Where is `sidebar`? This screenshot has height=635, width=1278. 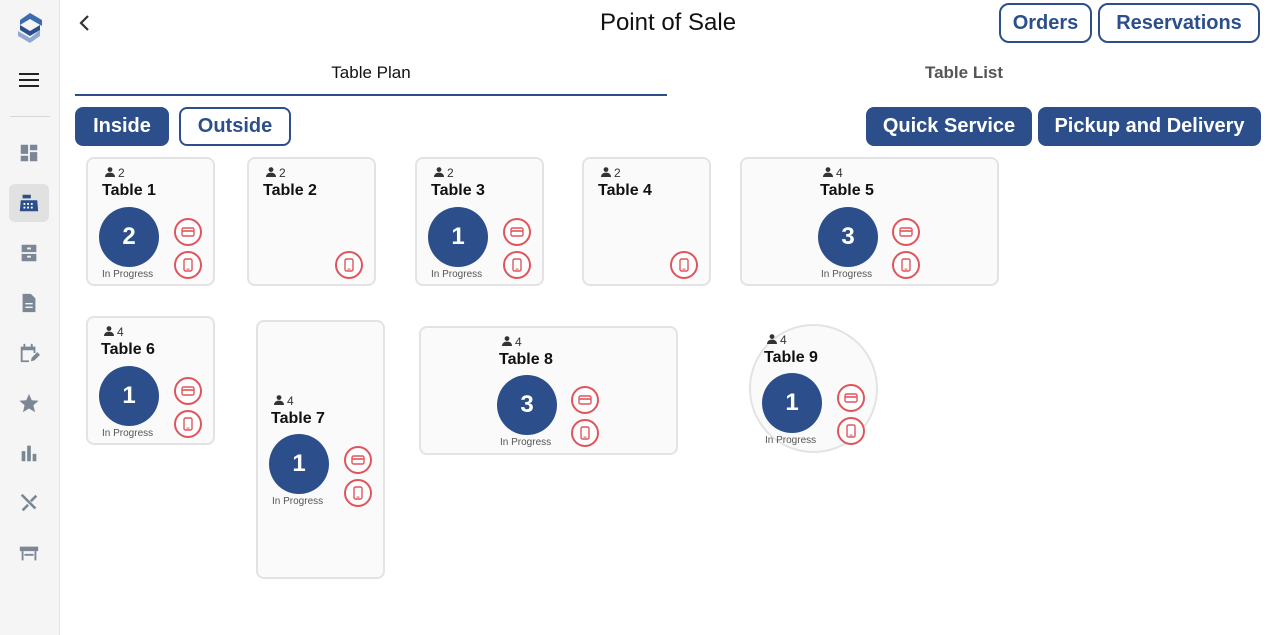 sidebar is located at coordinates (30, 317).